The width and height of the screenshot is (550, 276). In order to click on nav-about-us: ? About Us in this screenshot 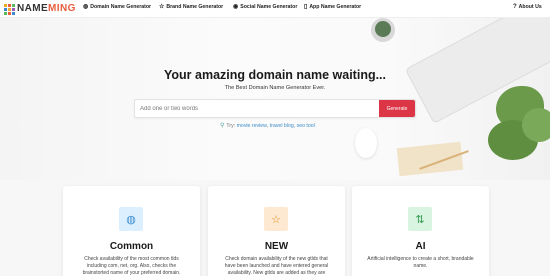, I will do `click(527, 7)`.